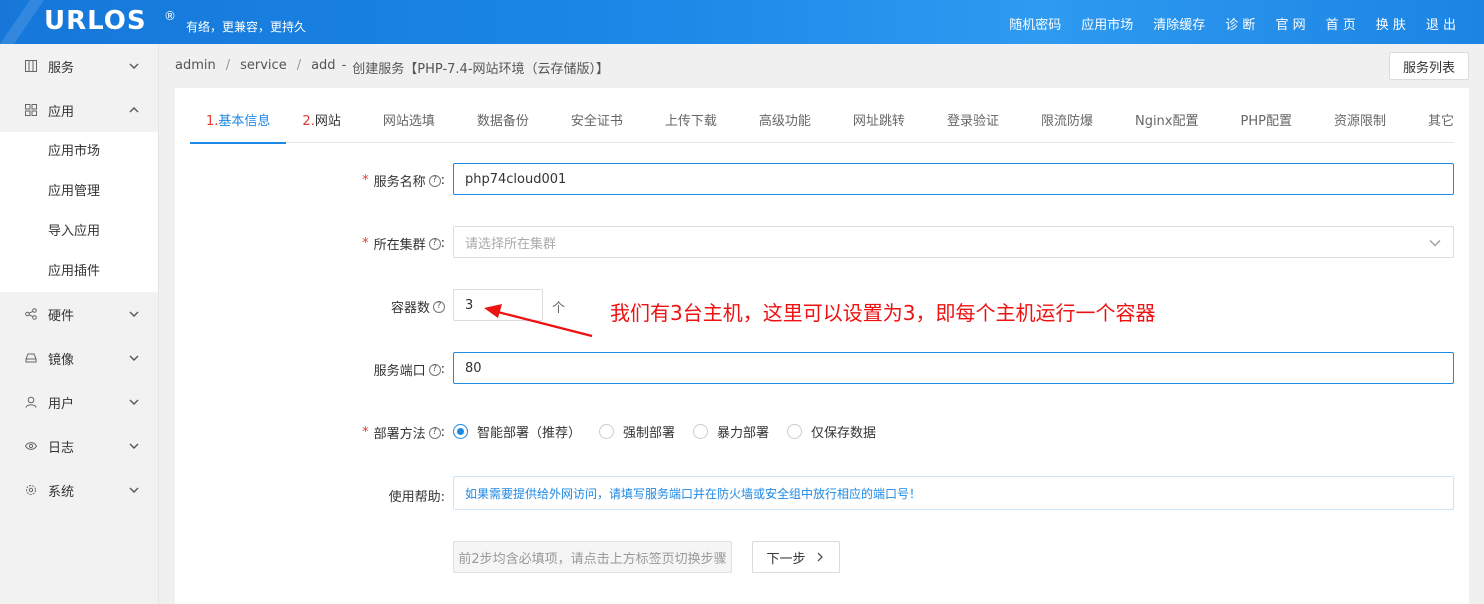  I want to click on sidebar-item-hardware: 硬件, so click(79, 314).